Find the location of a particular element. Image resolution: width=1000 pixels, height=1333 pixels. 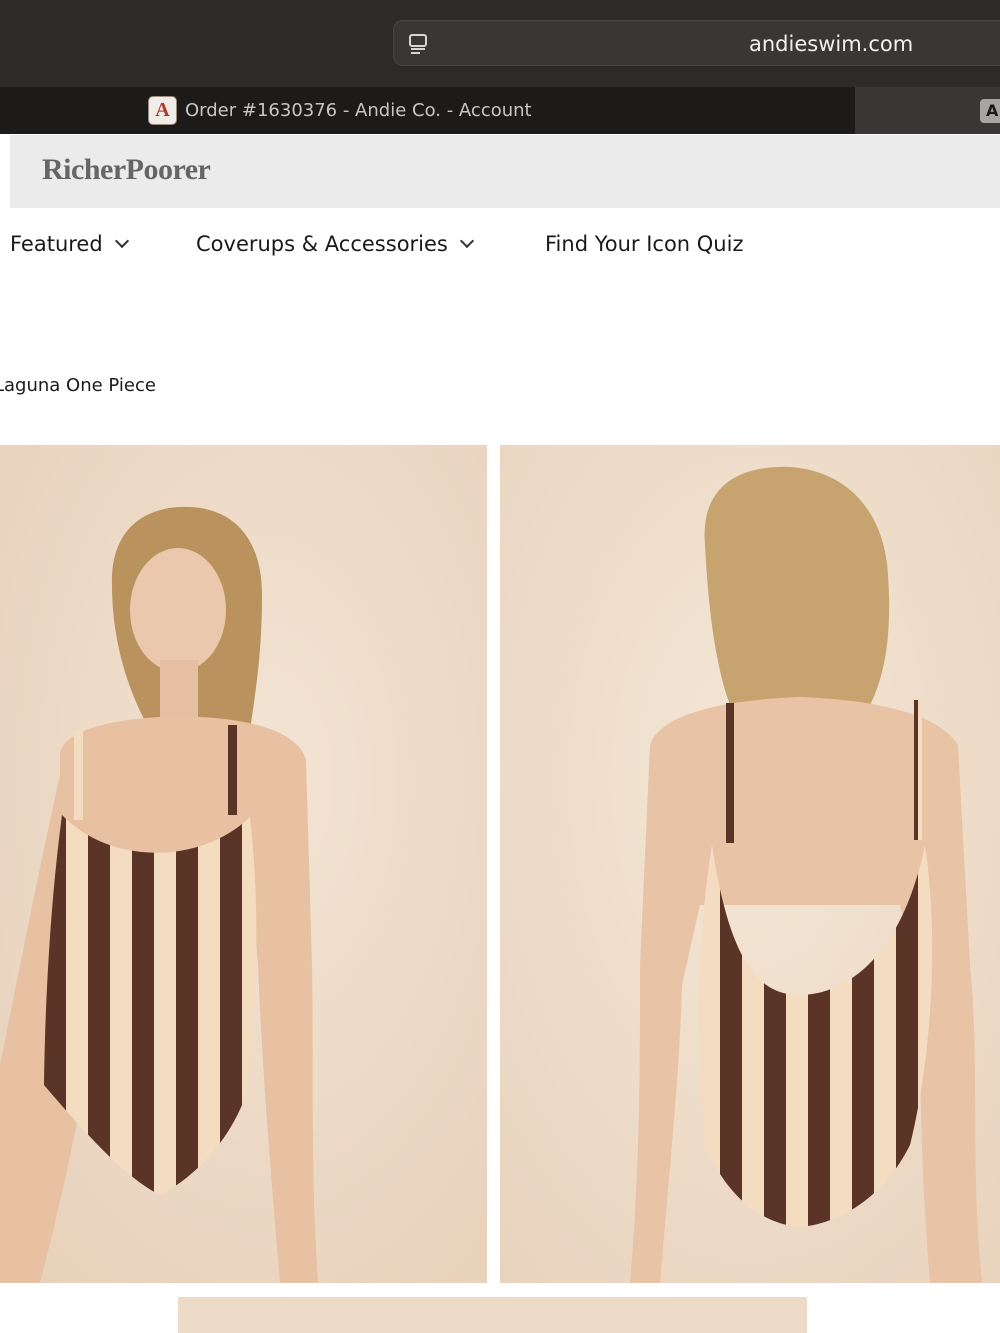

nav-coverups-accessories: Coverups & Accessories is located at coordinates (335, 244).